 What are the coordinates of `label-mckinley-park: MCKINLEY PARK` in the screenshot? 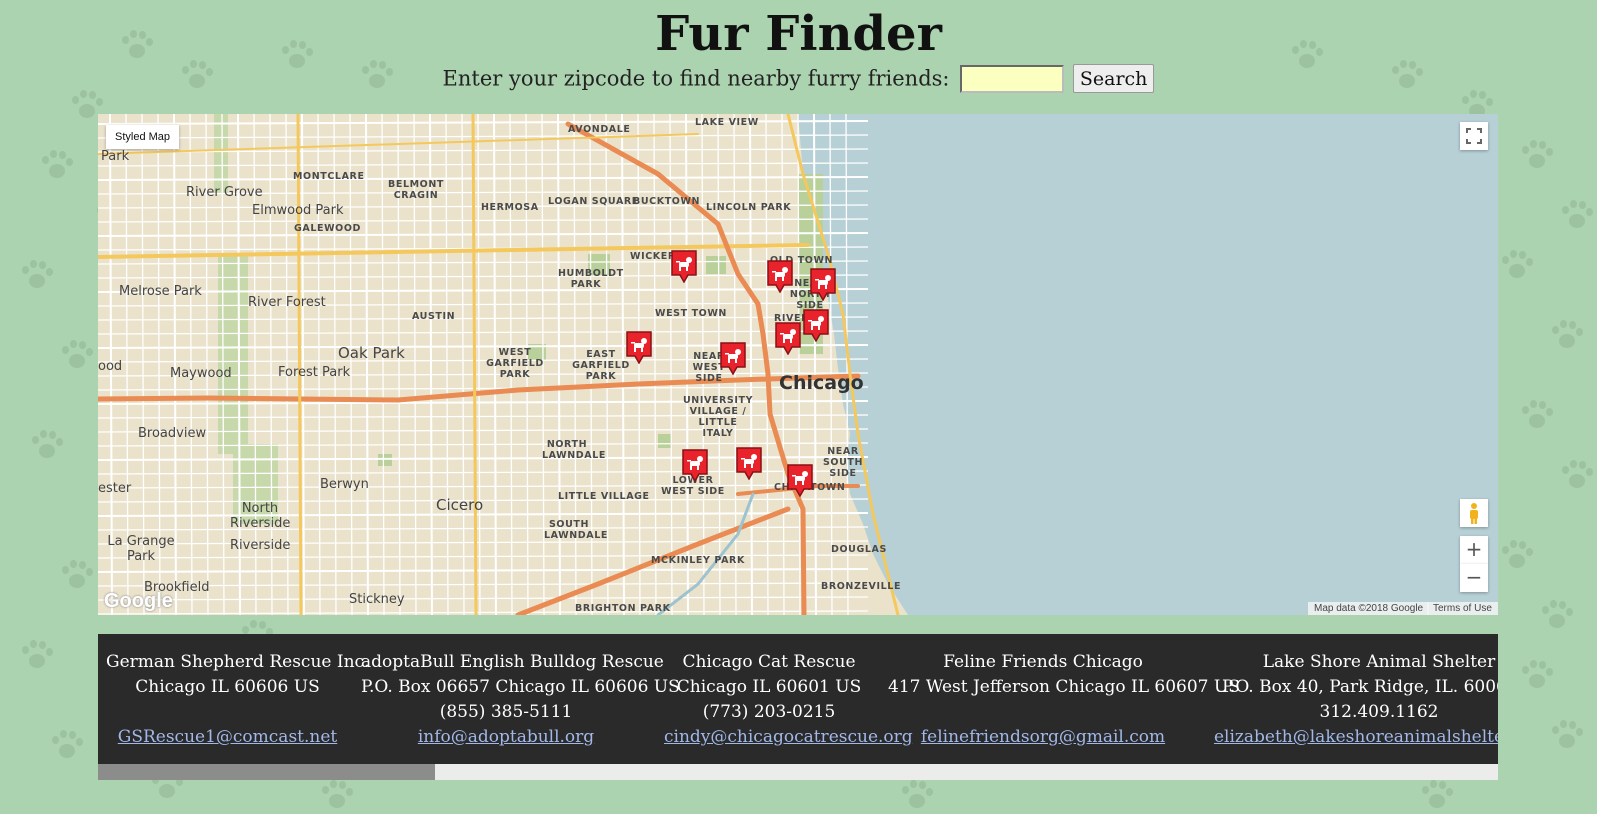 It's located at (698, 560).